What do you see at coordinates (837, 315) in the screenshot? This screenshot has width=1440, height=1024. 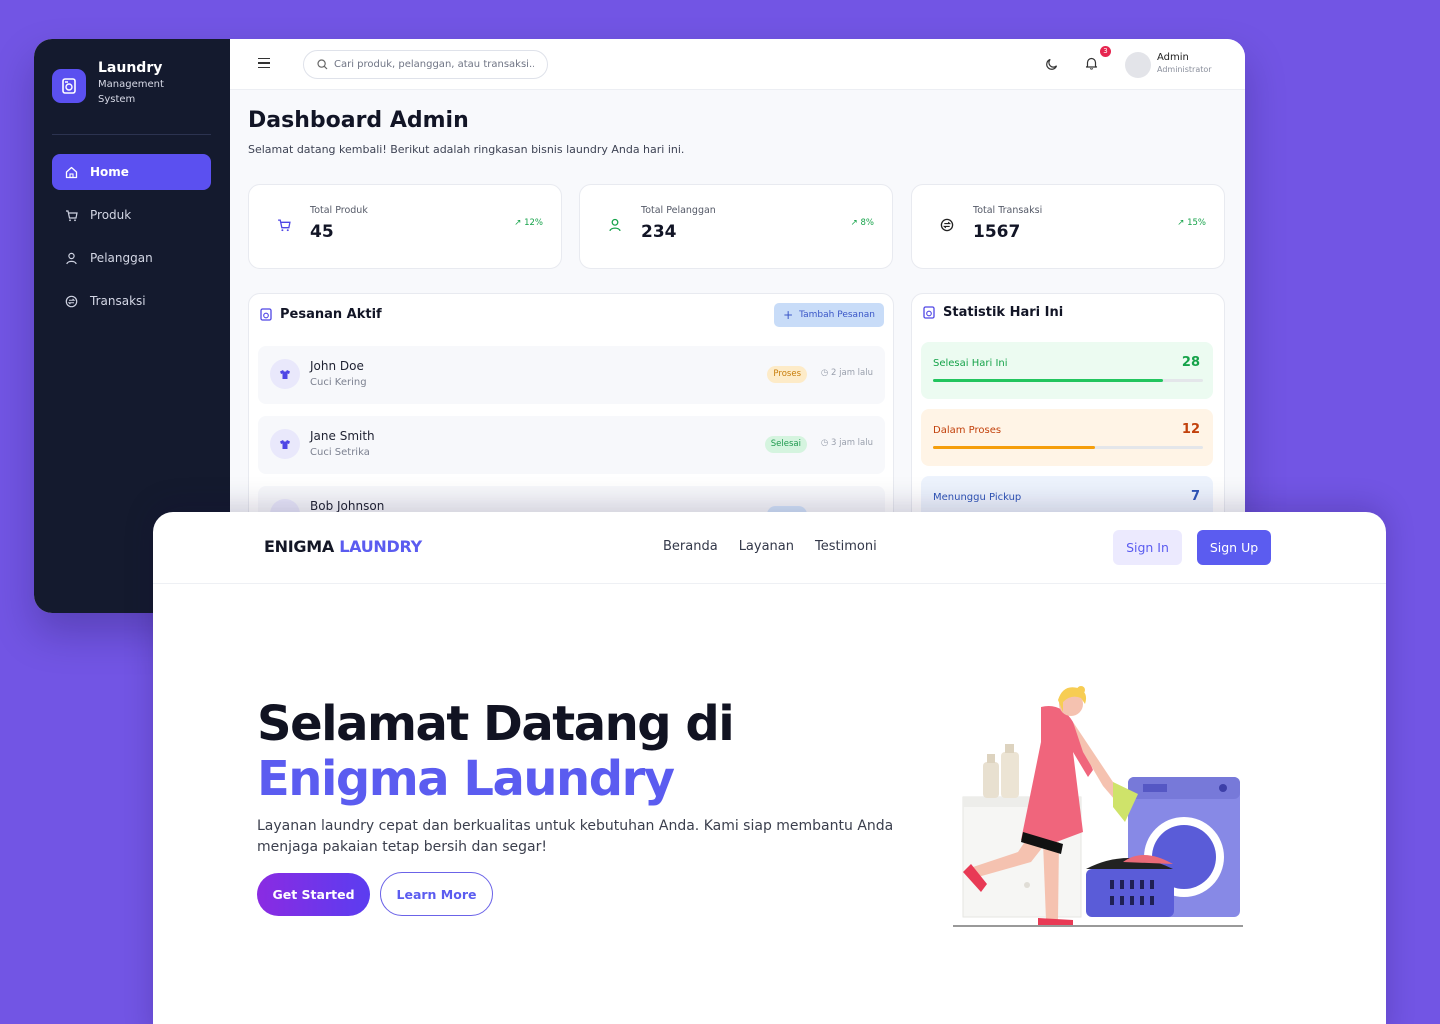 I see `add-order-label: Tambah Pesanan` at bounding box center [837, 315].